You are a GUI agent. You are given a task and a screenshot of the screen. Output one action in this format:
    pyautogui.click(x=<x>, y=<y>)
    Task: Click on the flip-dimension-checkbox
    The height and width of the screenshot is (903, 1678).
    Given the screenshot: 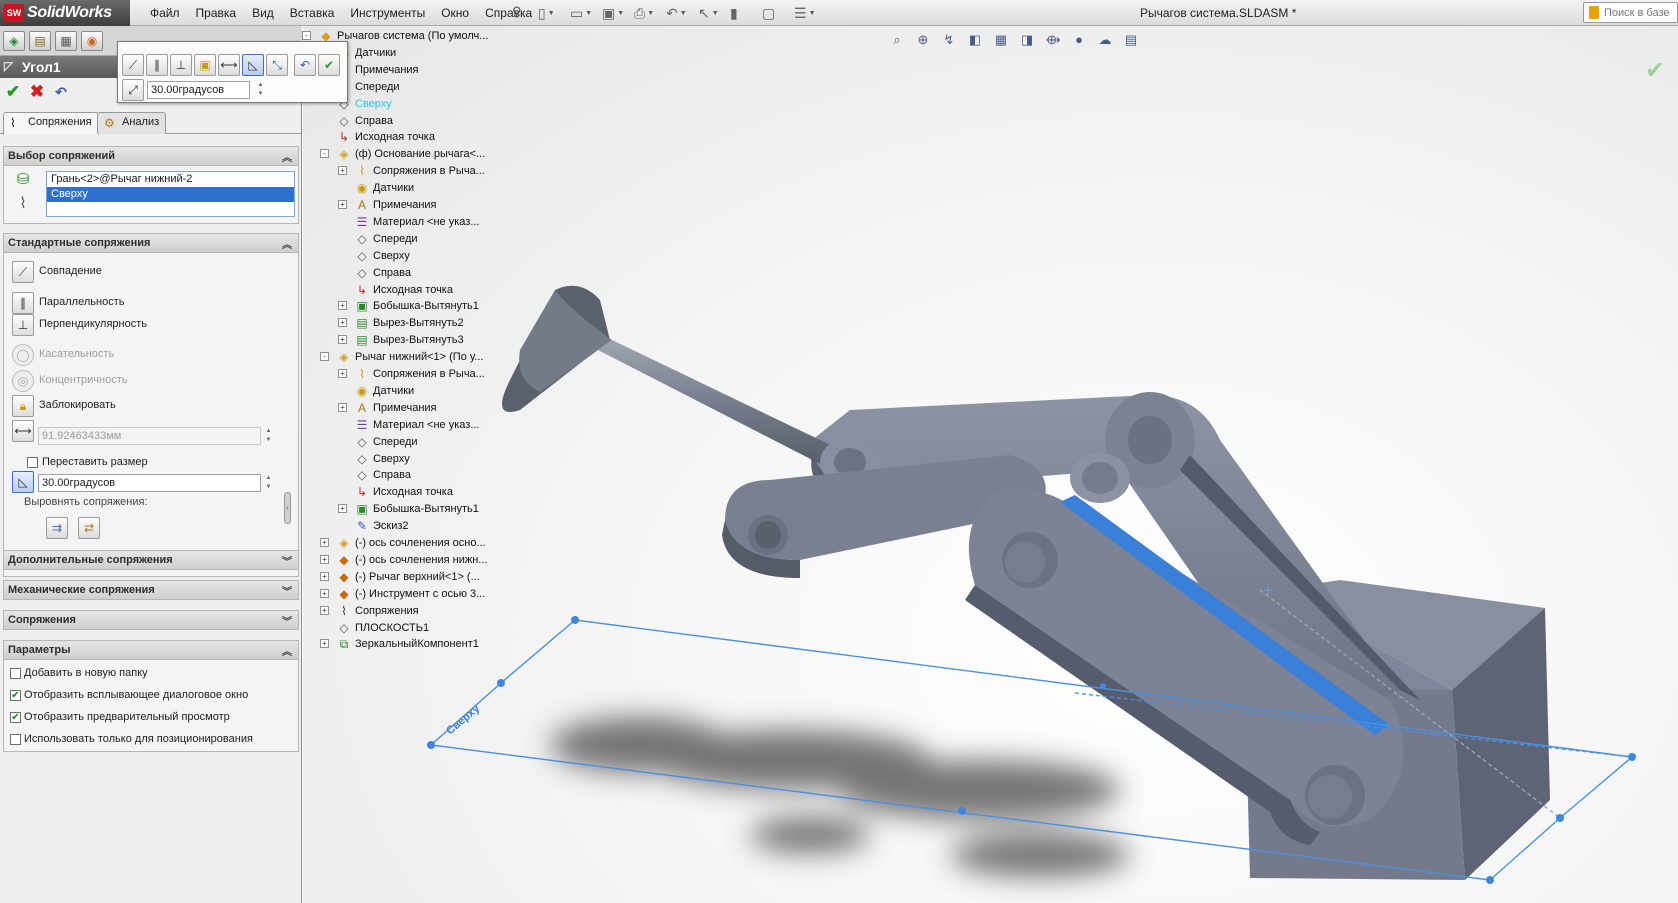 What is the action you would take?
    pyautogui.click(x=32, y=462)
    